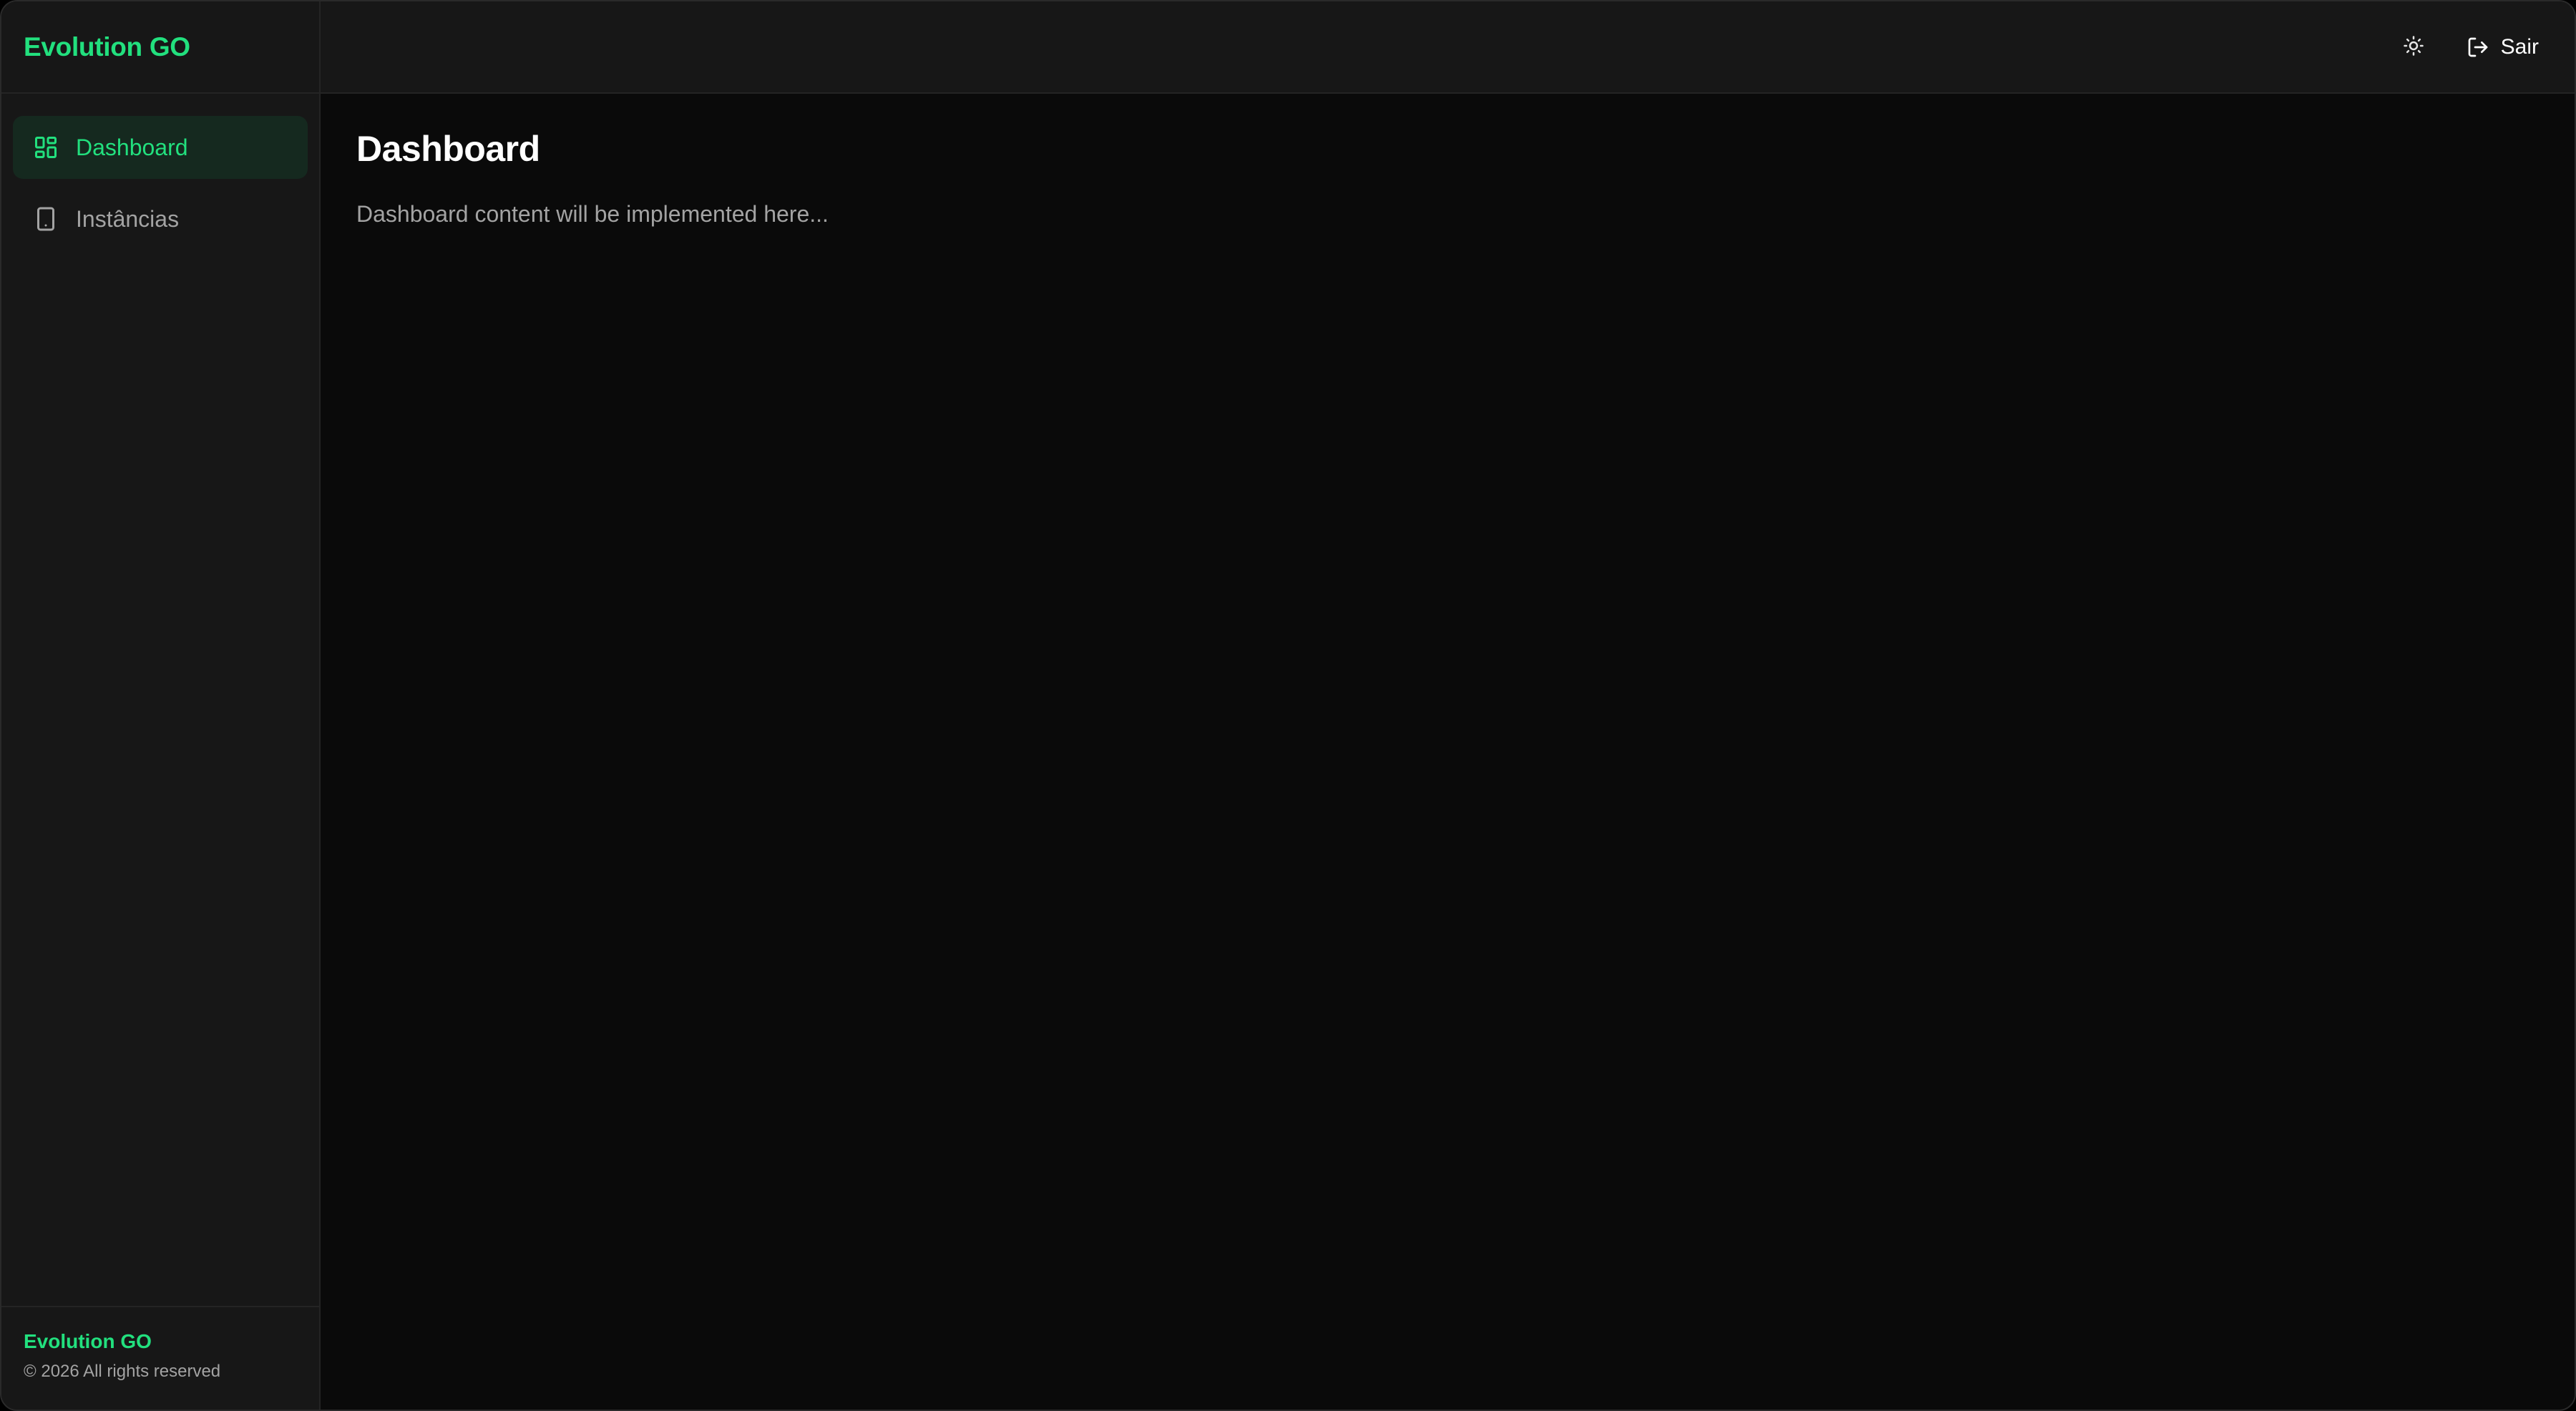 The image size is (2576, 1411). I want to click on layout-dashboard-icon, so click(45, 148).